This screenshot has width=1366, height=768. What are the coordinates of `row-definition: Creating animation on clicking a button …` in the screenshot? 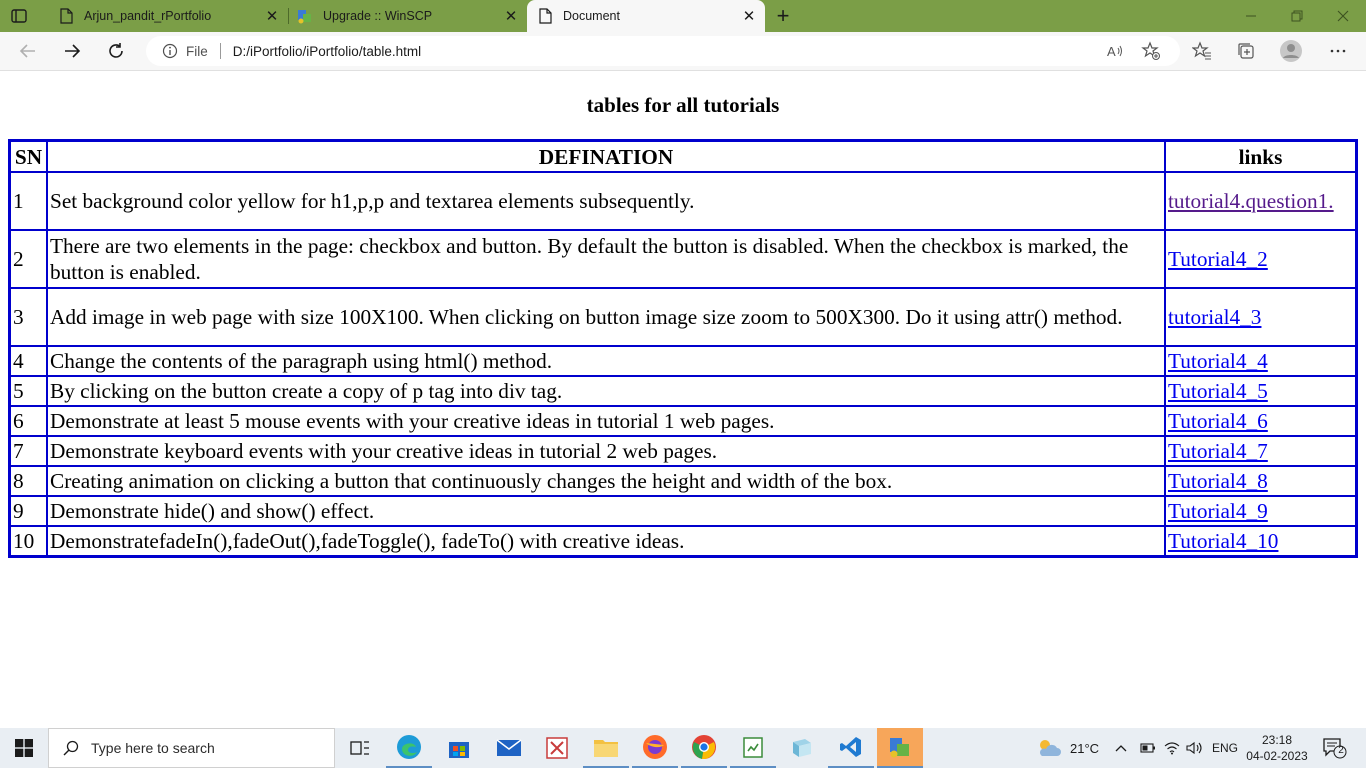 It's located at (606, 481).